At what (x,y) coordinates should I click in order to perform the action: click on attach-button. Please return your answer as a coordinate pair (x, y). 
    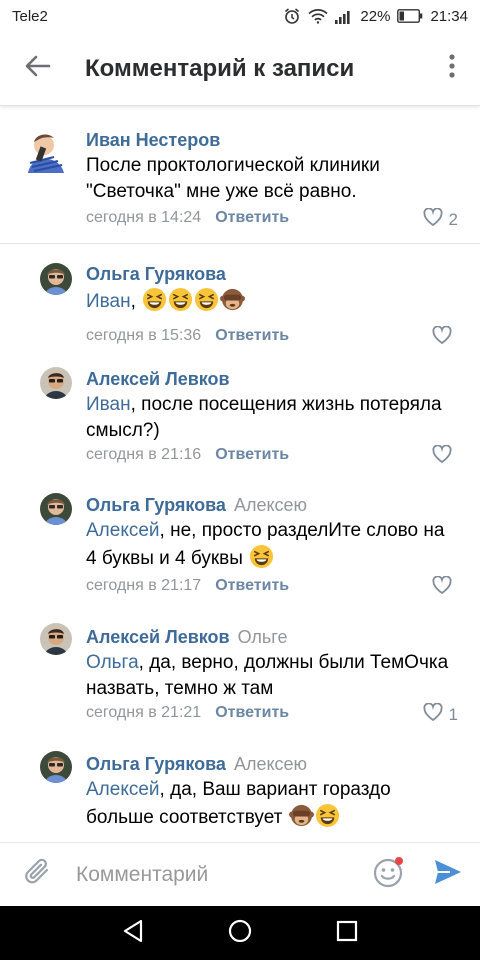
    Looking at the image, I should click on (38, 875).